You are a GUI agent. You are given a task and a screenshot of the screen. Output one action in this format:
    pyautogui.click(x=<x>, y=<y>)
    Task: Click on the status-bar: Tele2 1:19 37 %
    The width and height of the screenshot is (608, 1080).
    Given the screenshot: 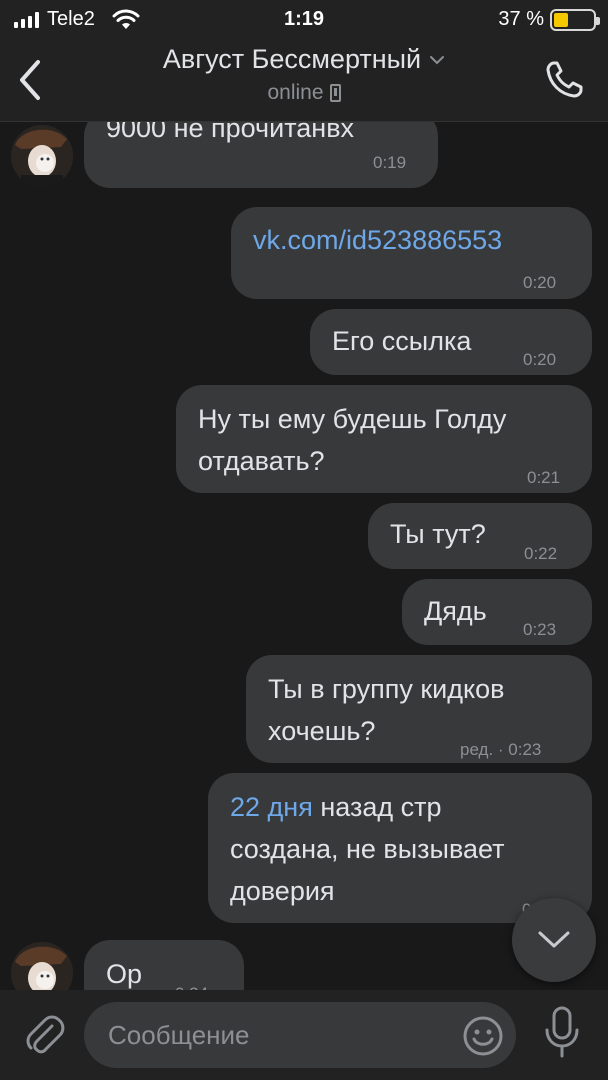 What is the action you would take?
    pyautogui.click(x=304, y=20)
    